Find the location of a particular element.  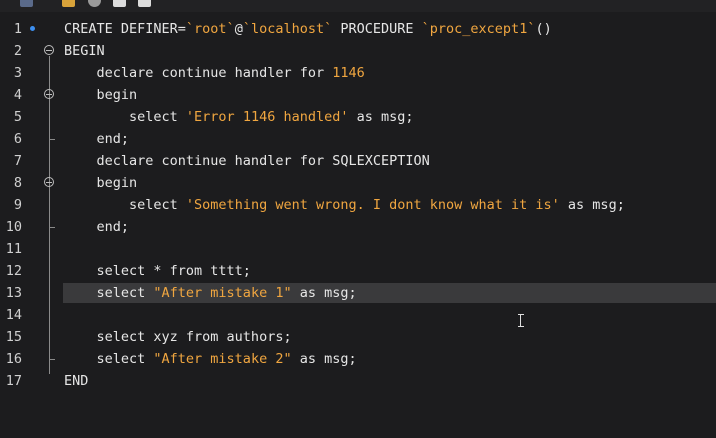

code-string: 'Error 1146 handled' is located at coordinates (267, 117).